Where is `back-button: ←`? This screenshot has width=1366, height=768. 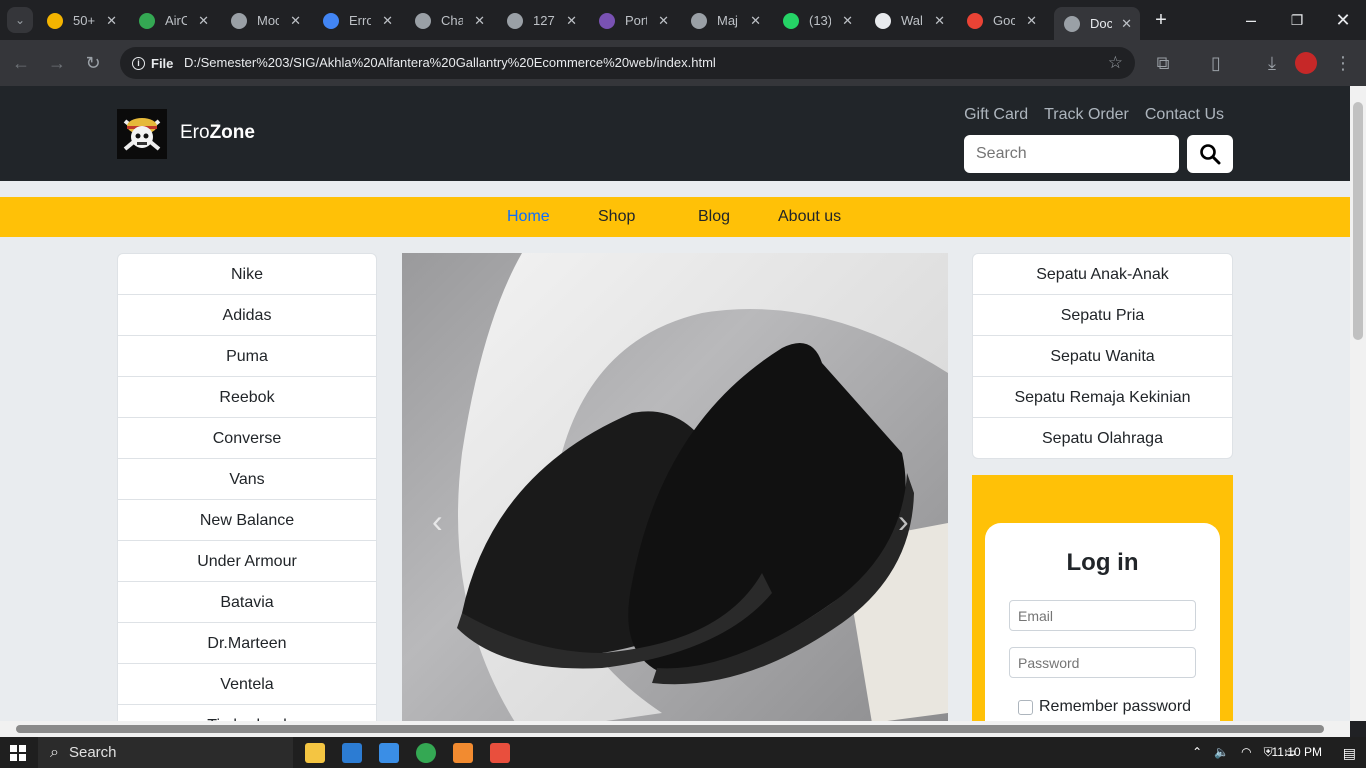
back-button: ← is located at coordinates (21, 63).